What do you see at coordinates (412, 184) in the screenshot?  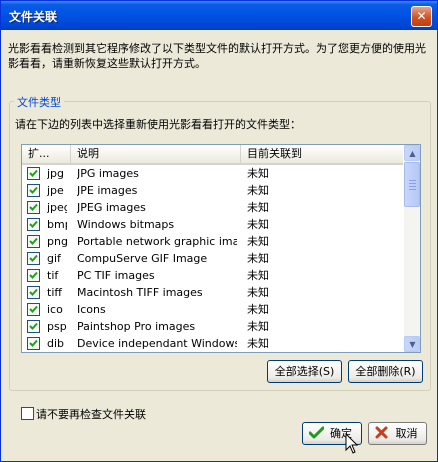 I see `scroll-thumb` at bounding box center [412, 184].